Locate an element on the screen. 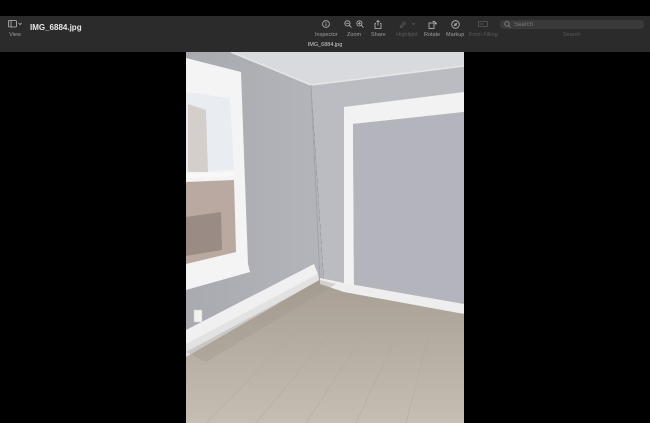 The width and height of the screenshot is (650, 423). inspector-button: Inspector is located at coordinates (326, 28).